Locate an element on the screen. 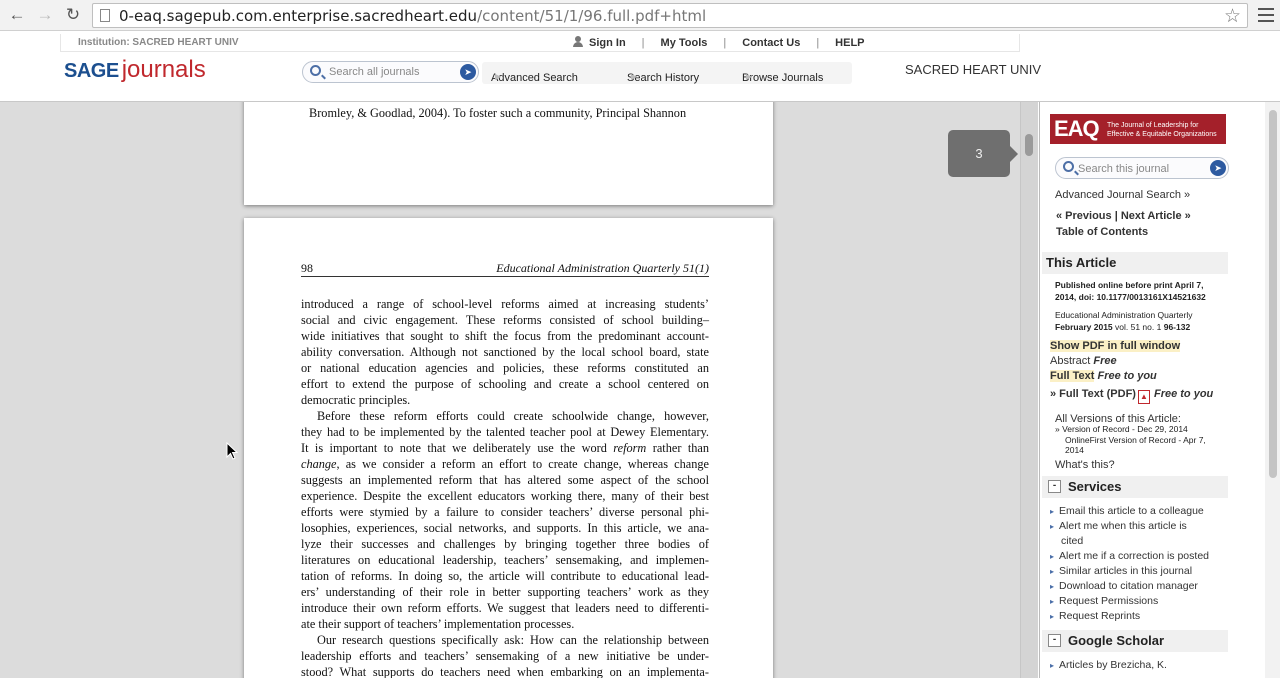  services-header: - Services is located at coordinates (1135, 487).